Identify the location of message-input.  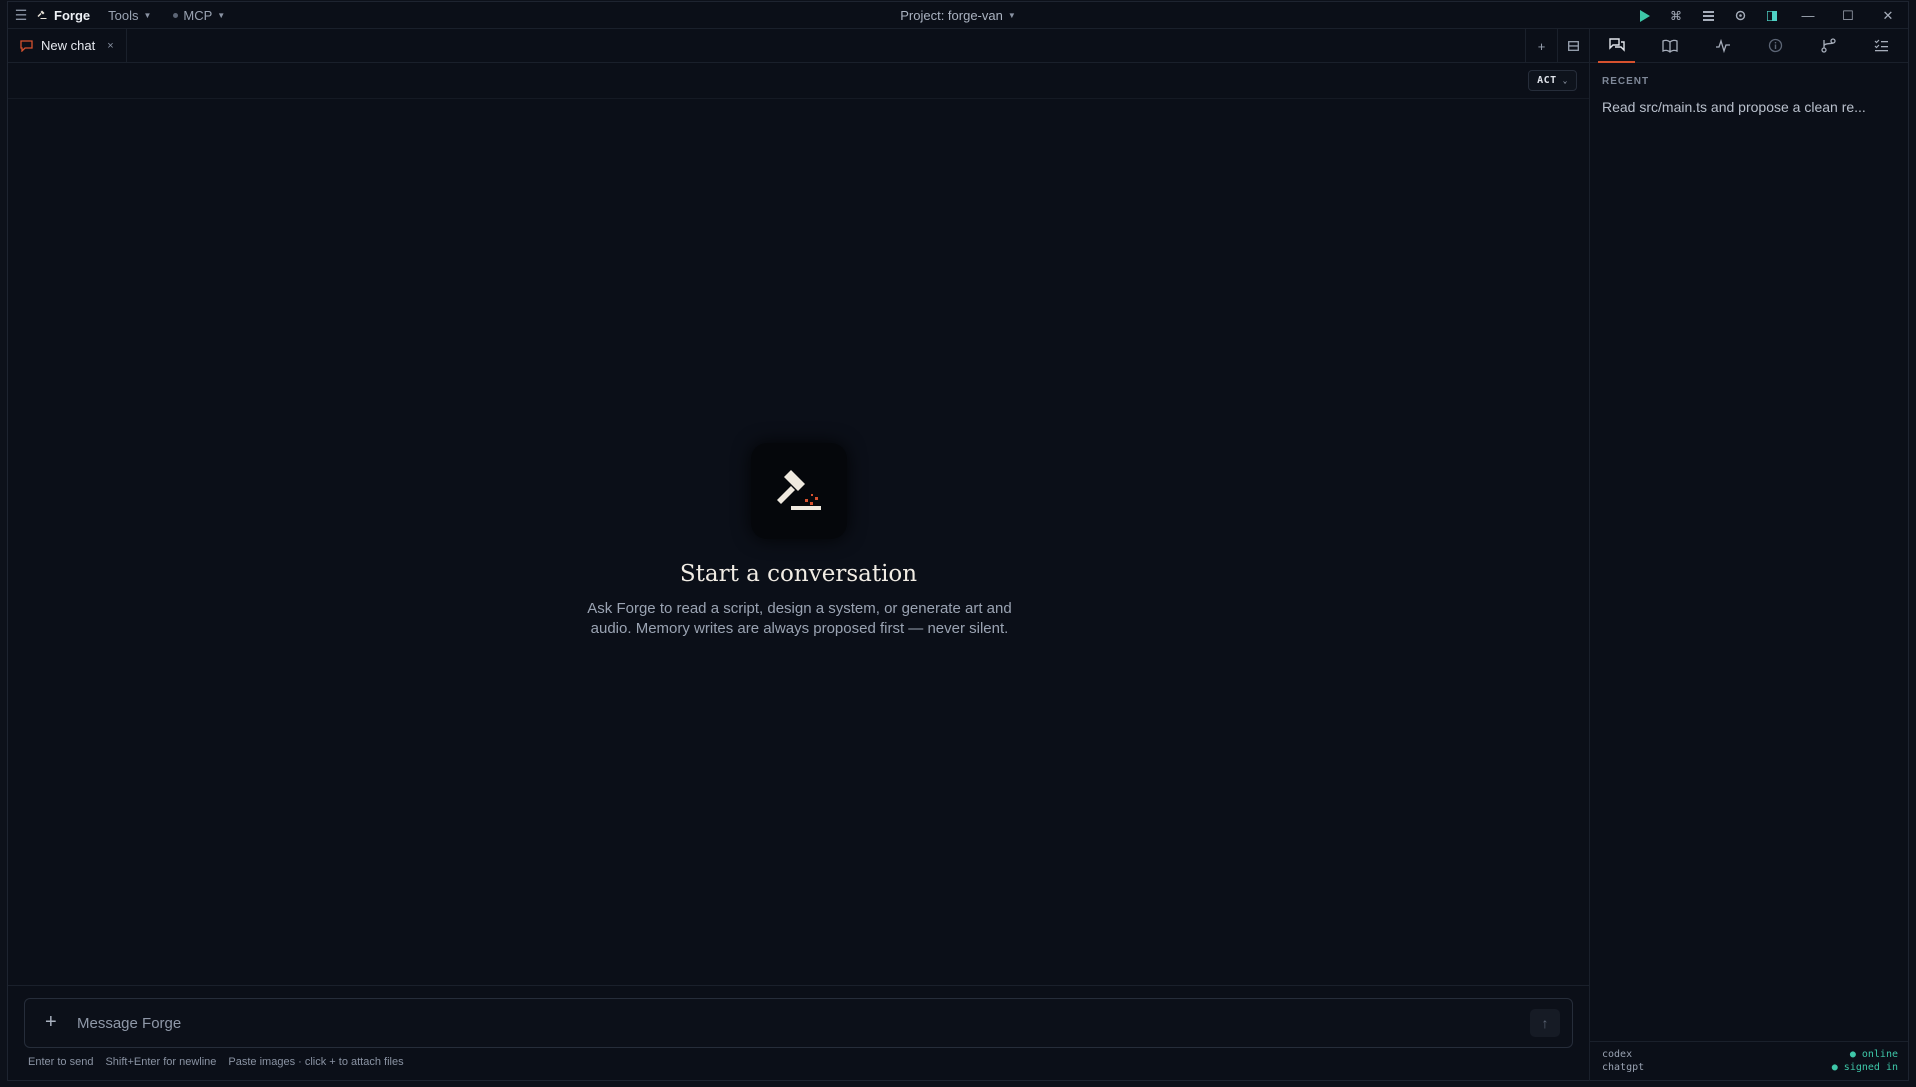
(785, 1023).